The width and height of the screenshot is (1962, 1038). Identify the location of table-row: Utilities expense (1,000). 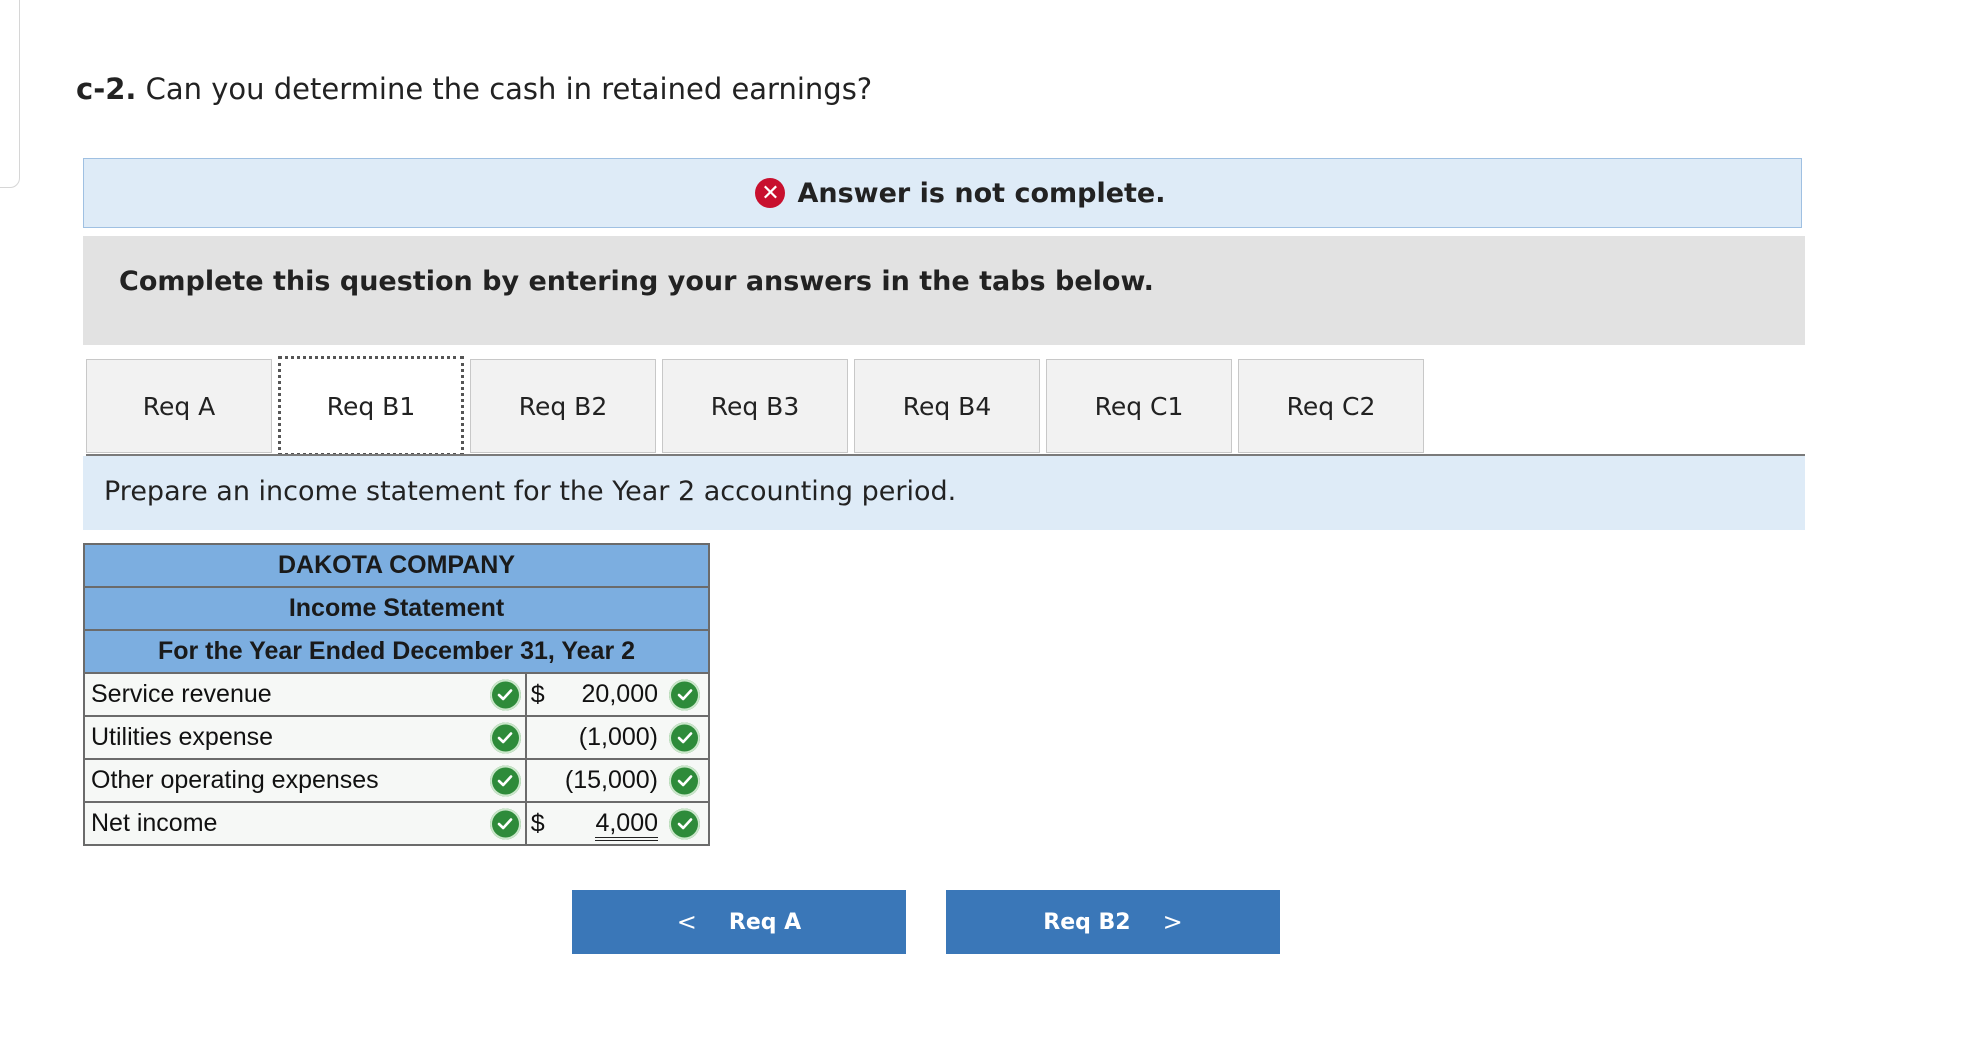
(397, 737).